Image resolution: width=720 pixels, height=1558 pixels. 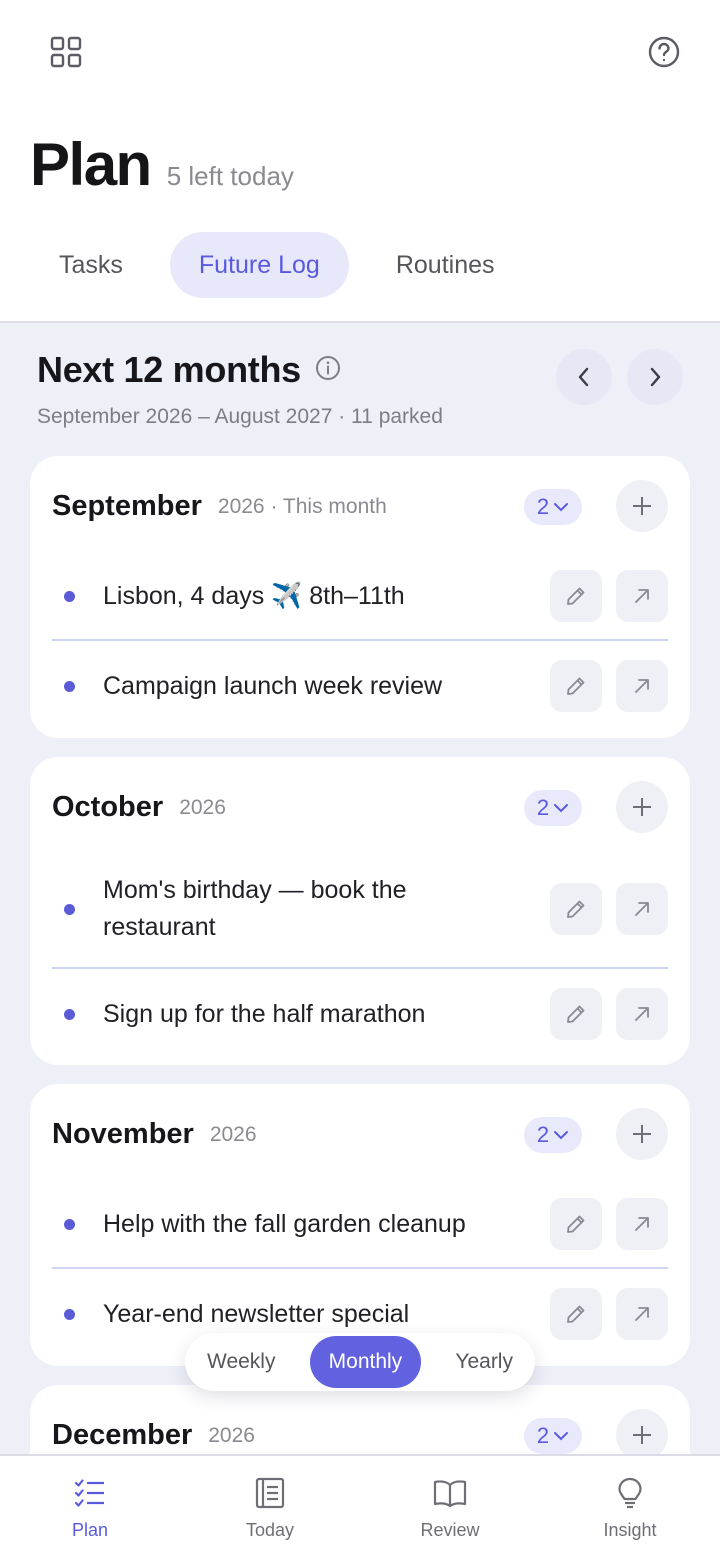 I want to click on help-circle-icon, so click(x=664, y=52).